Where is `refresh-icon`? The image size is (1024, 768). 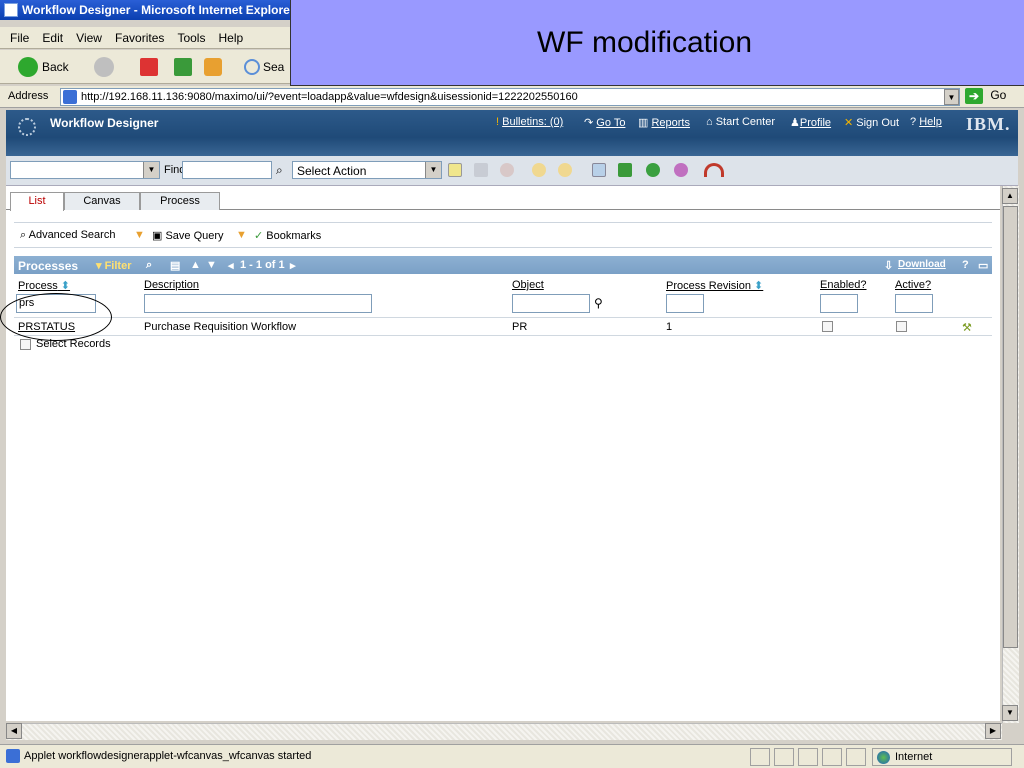
refresh-icon is located at coordinates (183, 67).